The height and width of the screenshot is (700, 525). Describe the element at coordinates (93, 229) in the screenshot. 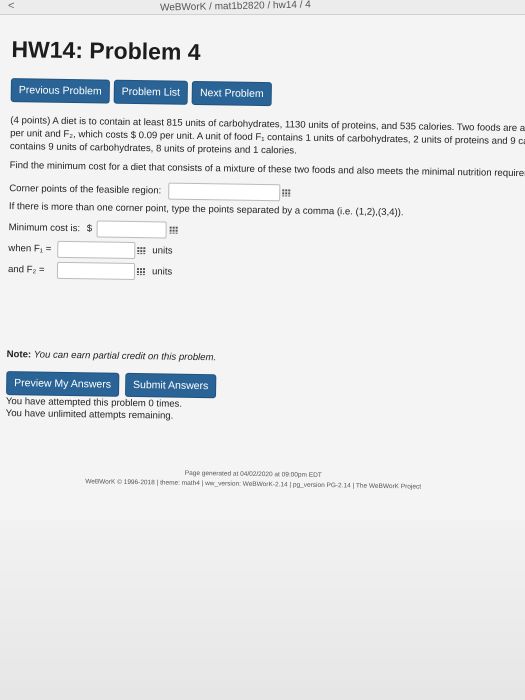

I see `min-cost-row: Minimum cost is: $` at that location.